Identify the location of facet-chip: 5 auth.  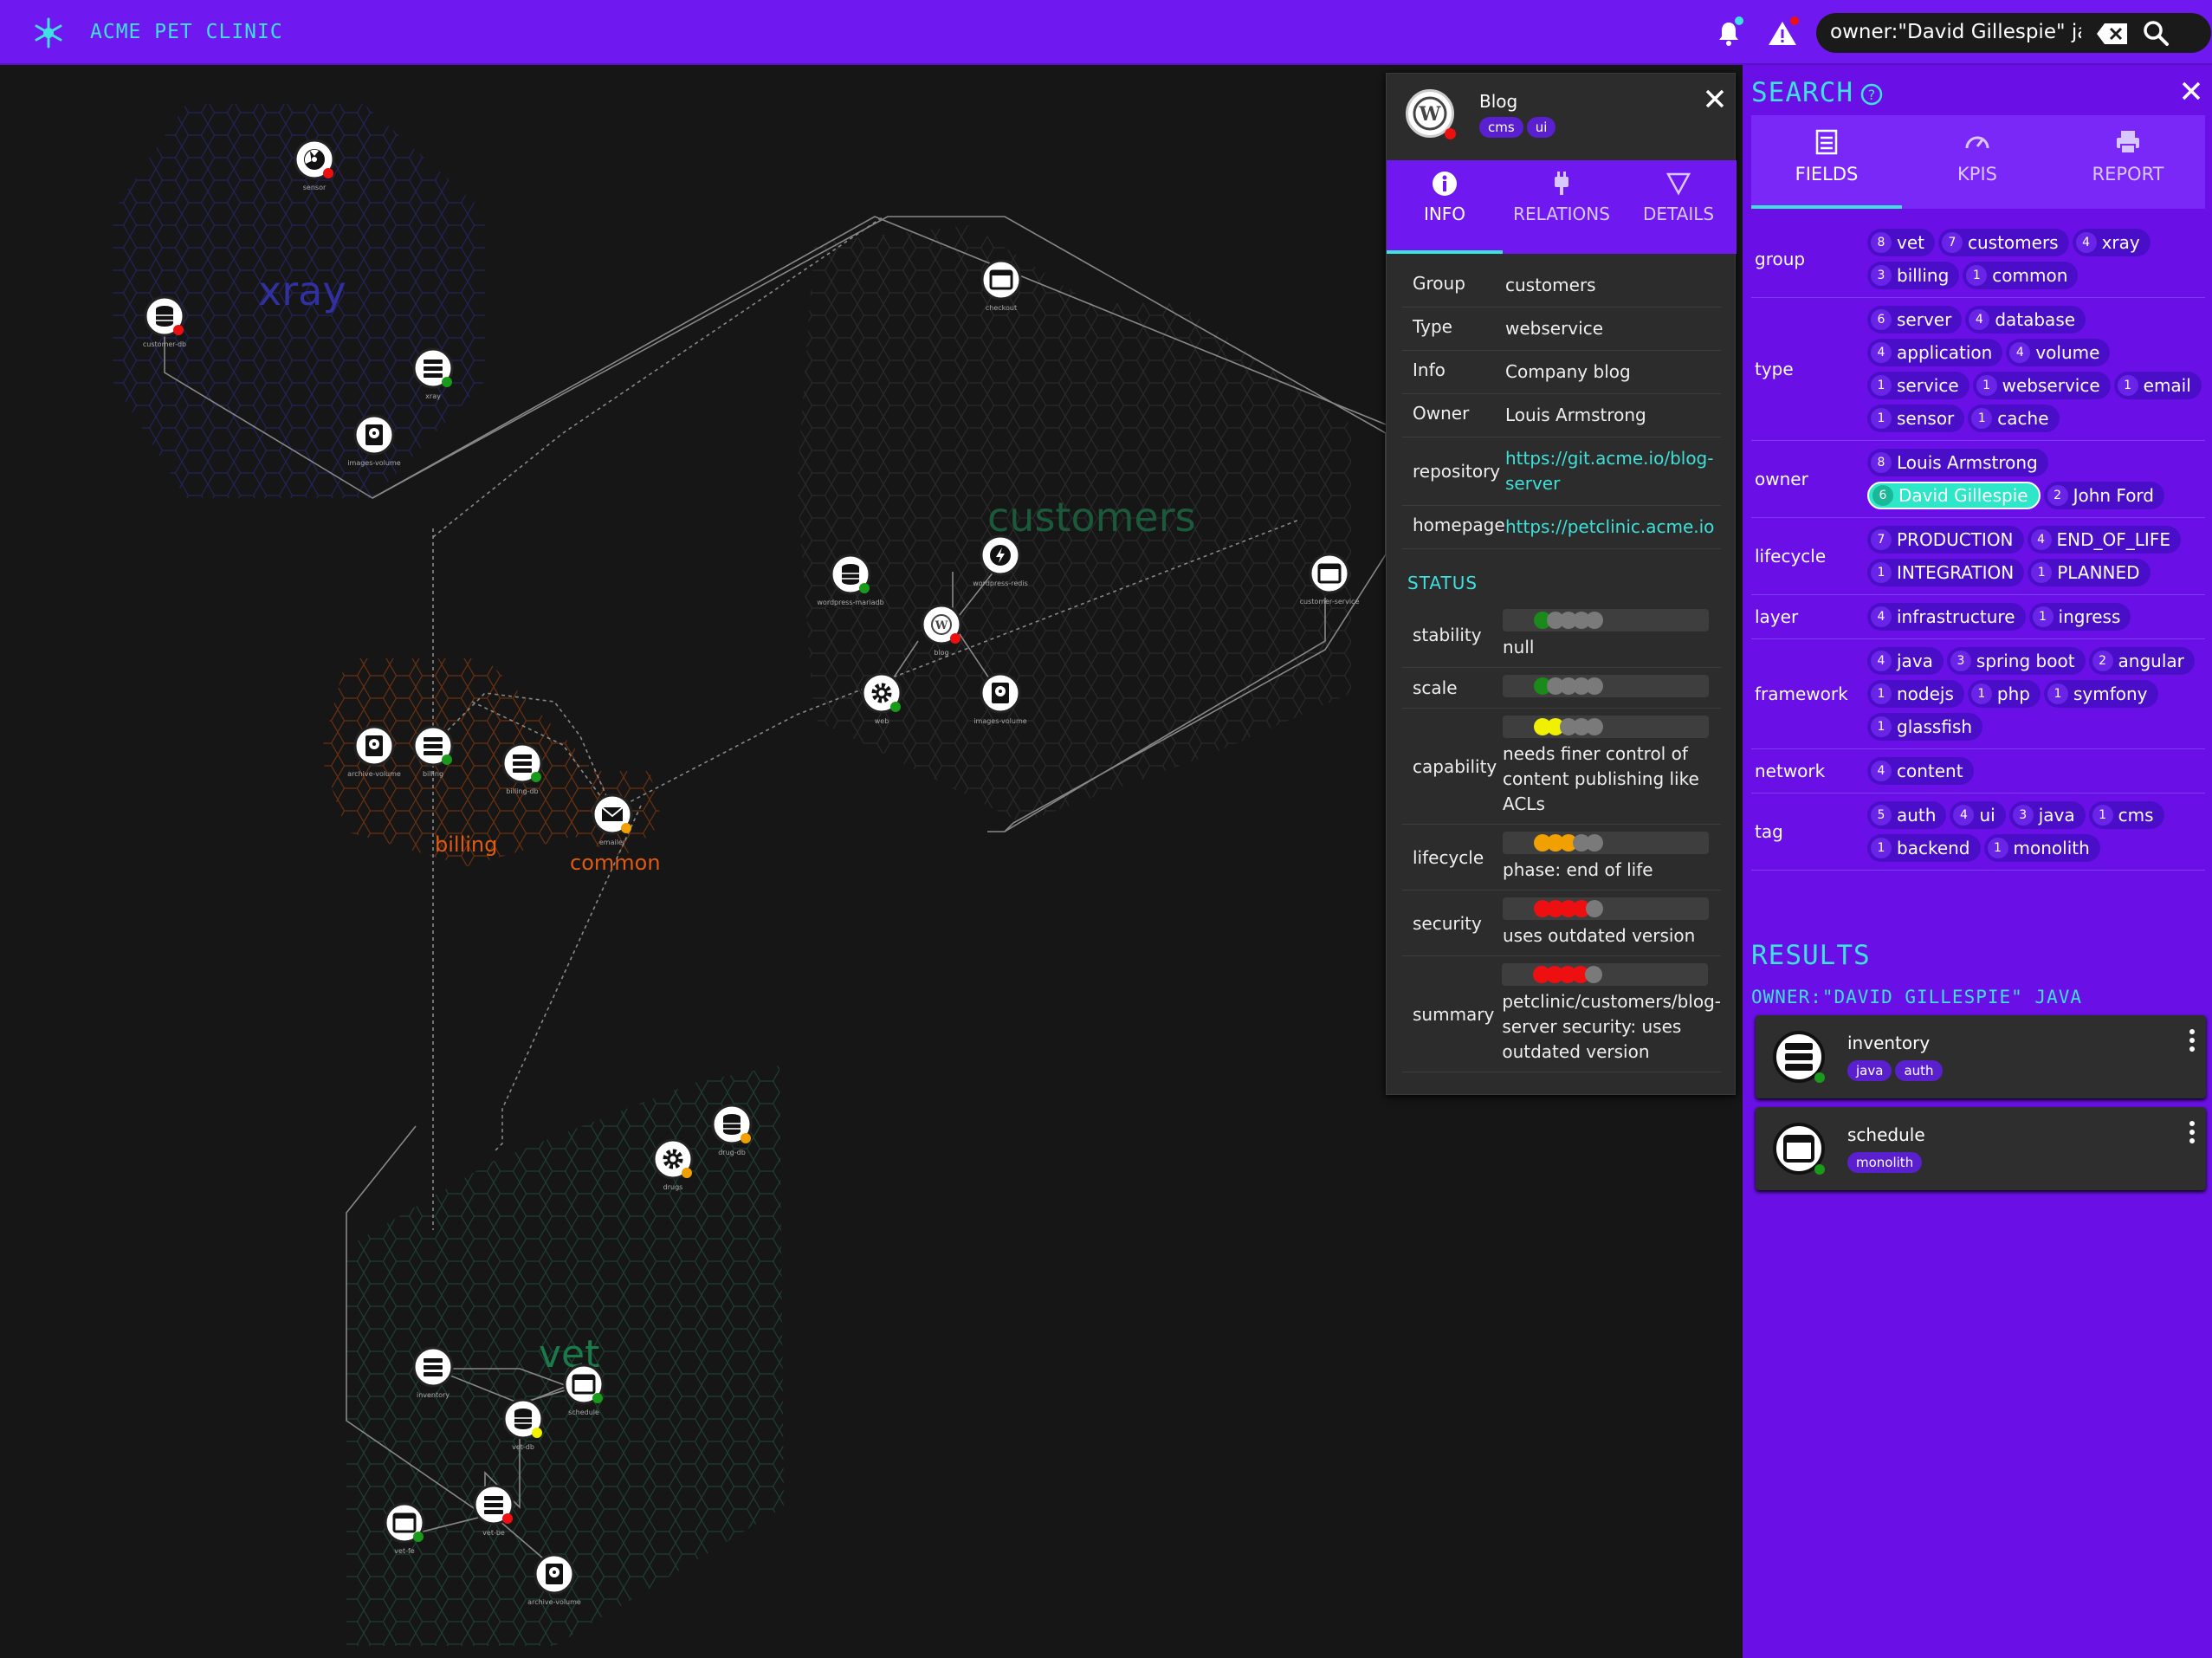
(1907, 815).